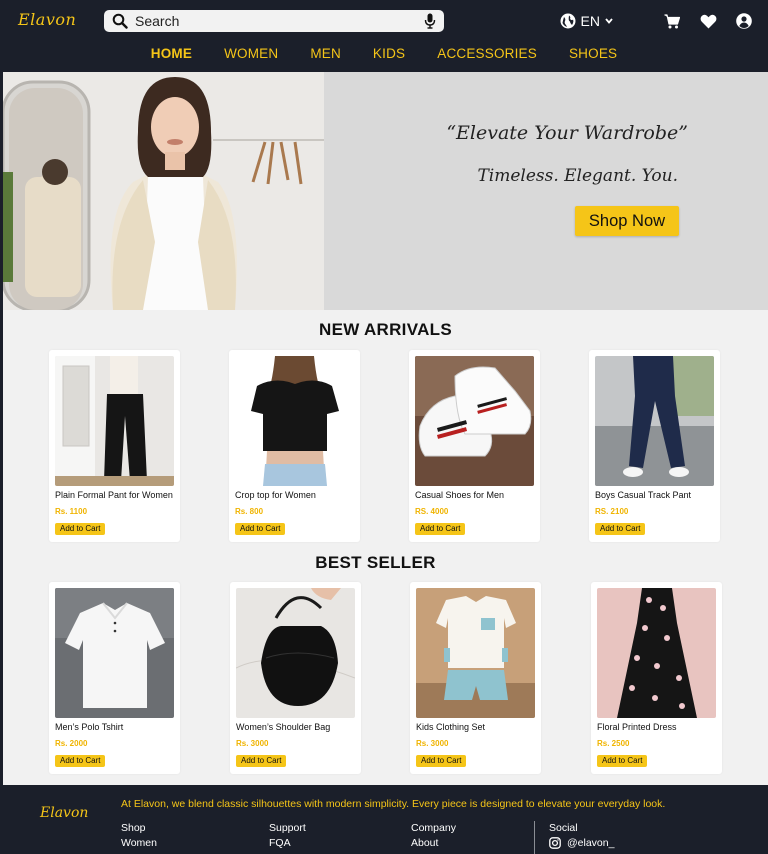 The height and width of the screenshot is (854, 768). What do you see at coordinates (384, 36) in the screenshot?
I see `site-header: Elavon EN` at bounding box center [384, 36].